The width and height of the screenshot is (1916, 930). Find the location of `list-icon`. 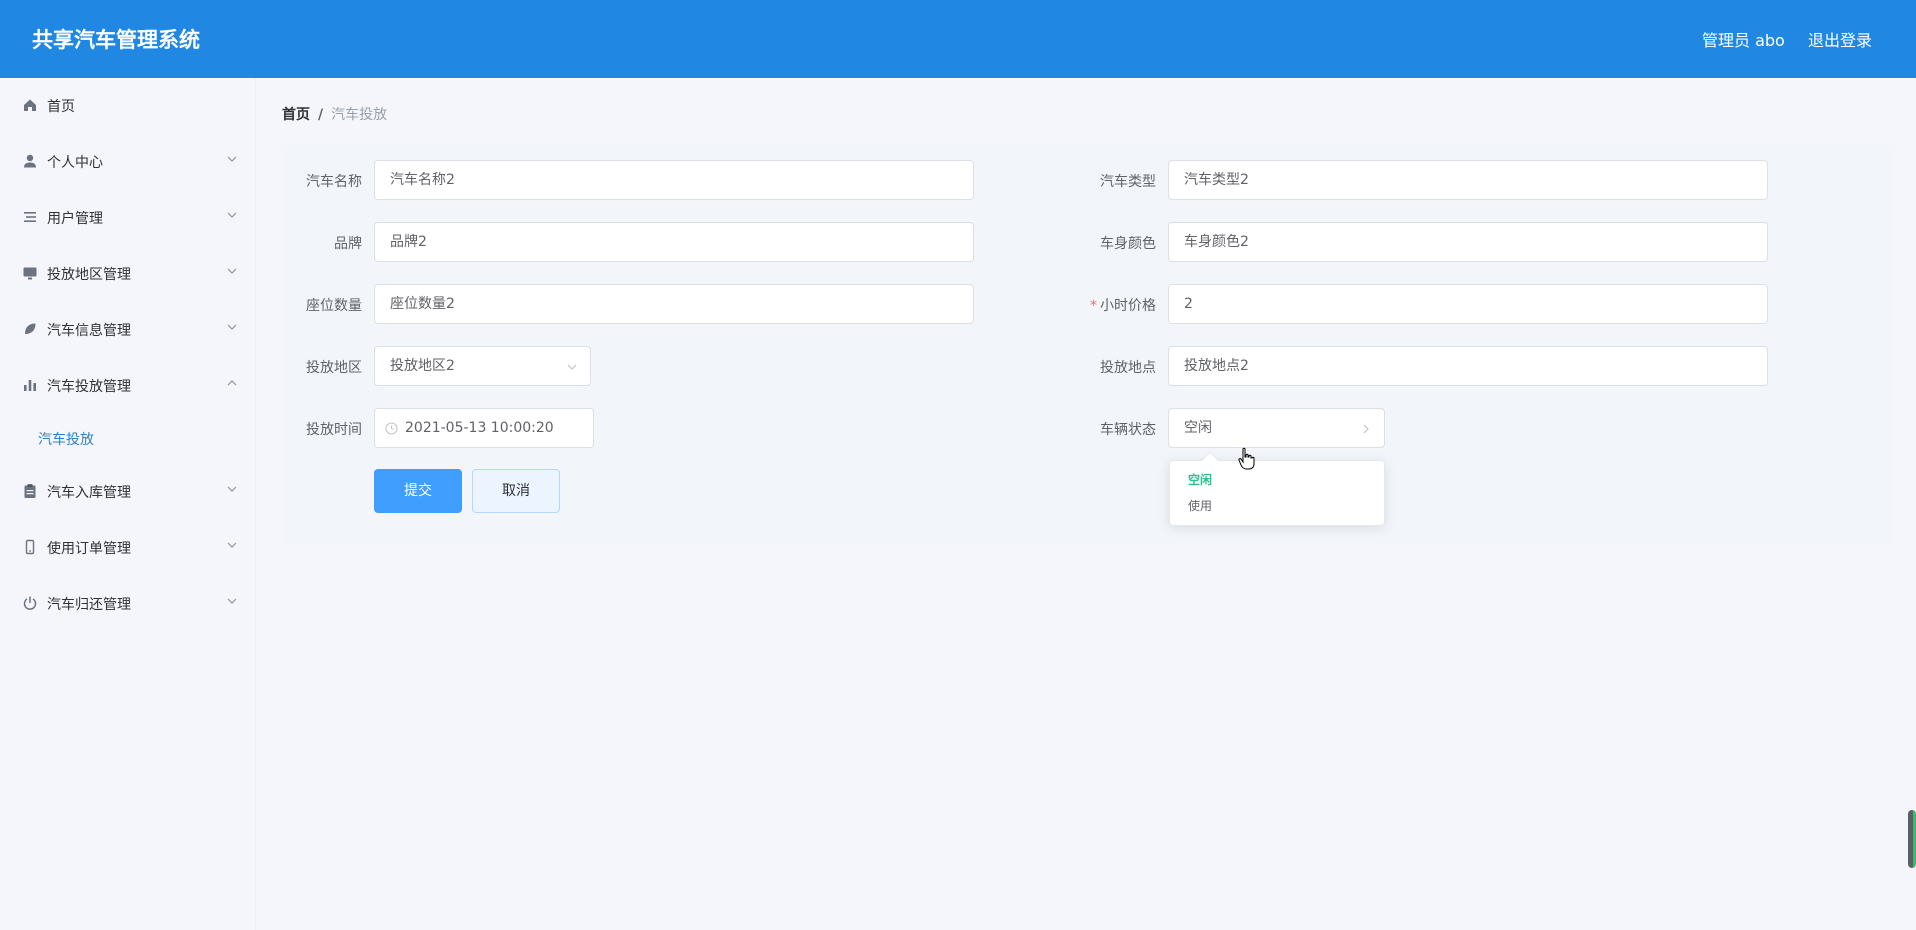

list-icon is located at coordinates (30, 217).